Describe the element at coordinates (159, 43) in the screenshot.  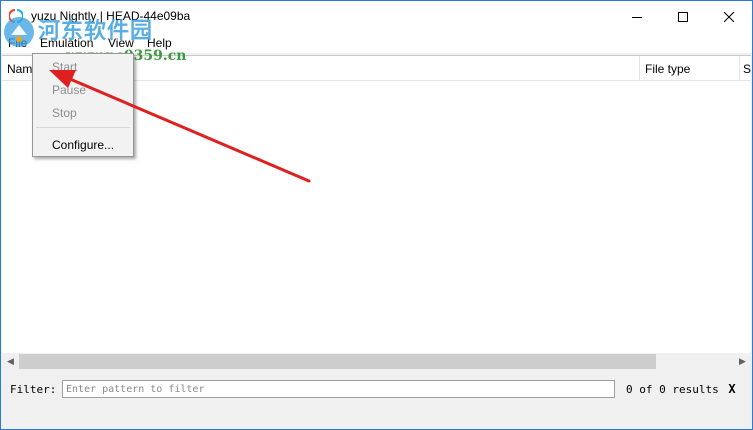
I see `menu-help: Help` at that location.